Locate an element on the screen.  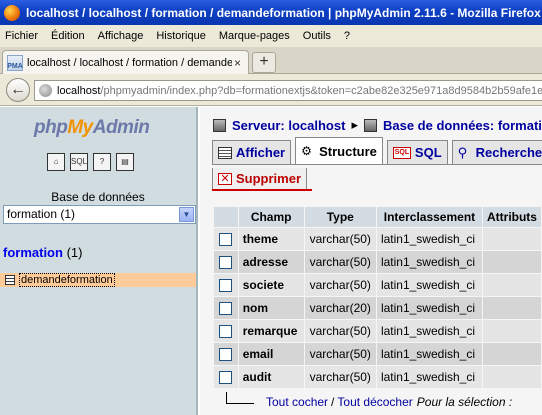
selection-label: Pour la sélection : is located at coordinates (464, 402).